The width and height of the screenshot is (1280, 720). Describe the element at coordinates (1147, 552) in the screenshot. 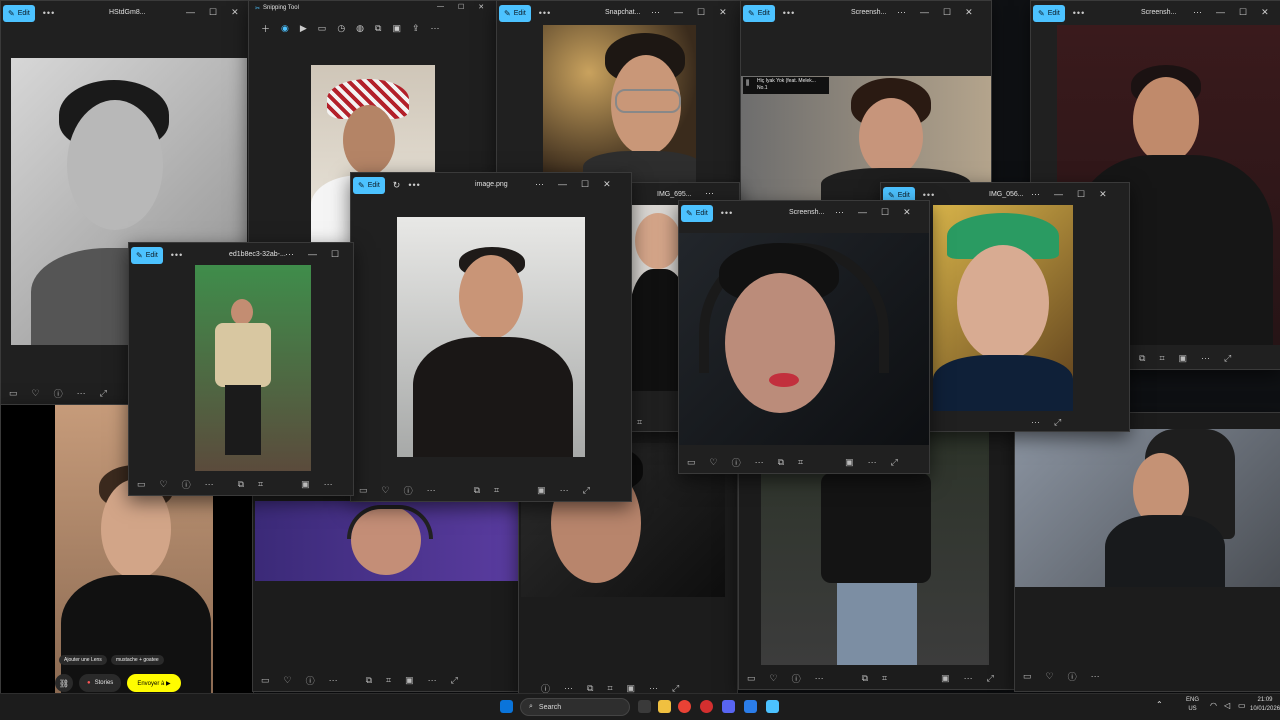

I see `photo-window-gaming: ▭ ♡ ⓘ ⋯ ⤢ ▭ ♡ ⓘ ⋯` at that location.